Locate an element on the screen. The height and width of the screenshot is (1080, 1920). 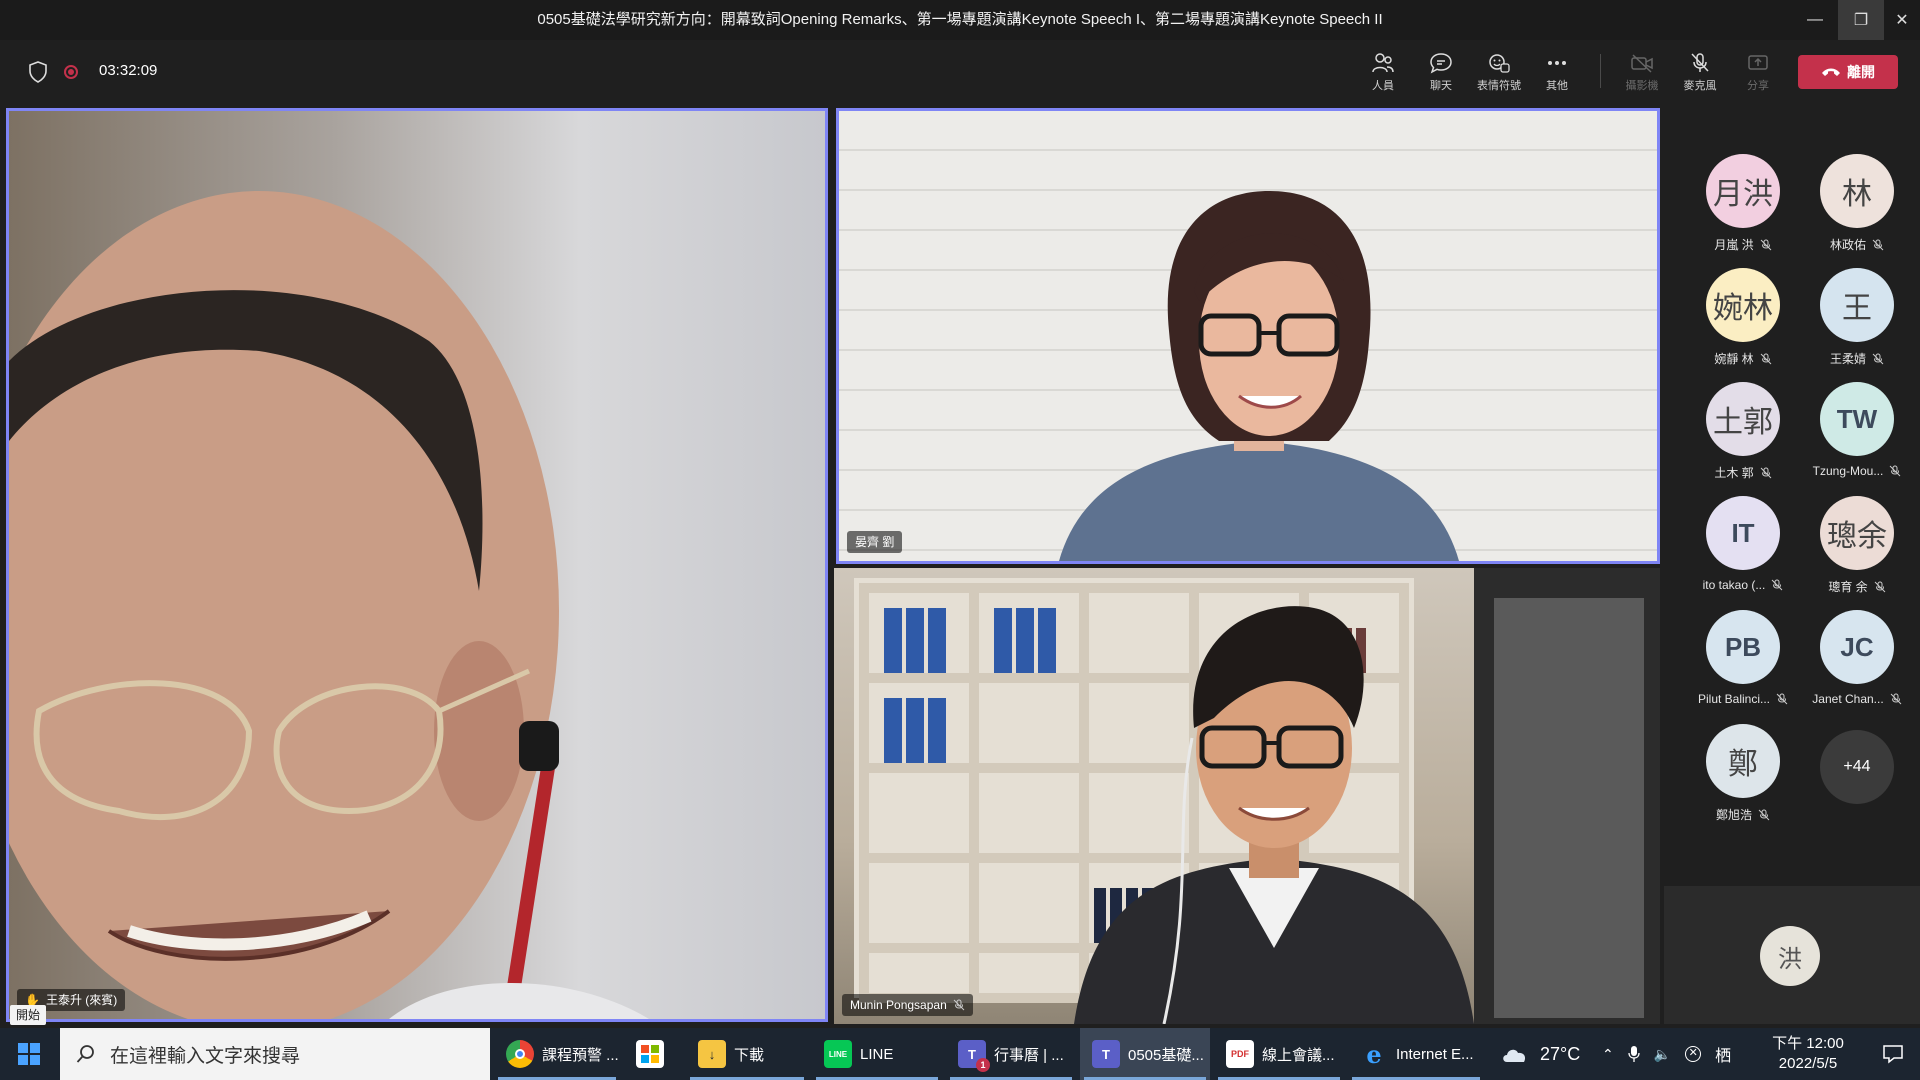
toolbar-divider is located at coordinates (1600, 71).